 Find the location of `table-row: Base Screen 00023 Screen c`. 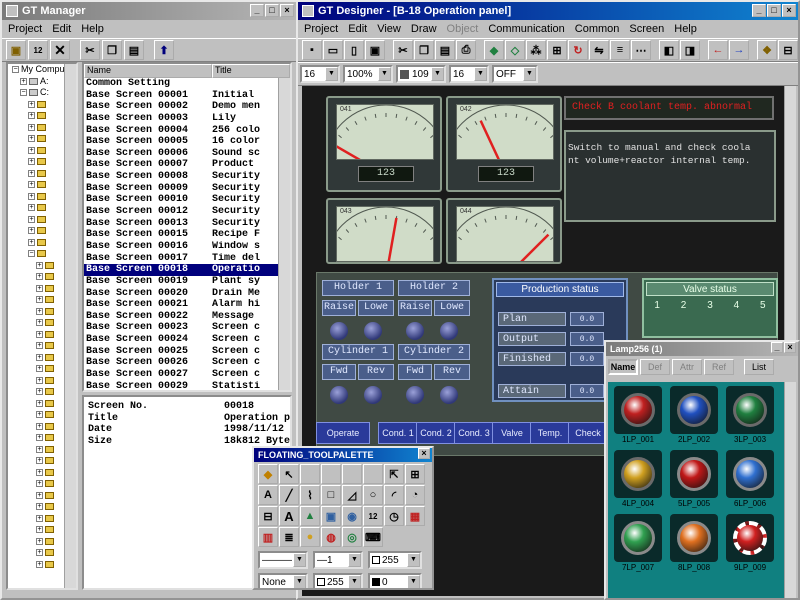

table-row: Base Screen 00023 Screen c is located at coordinates (187, 328).